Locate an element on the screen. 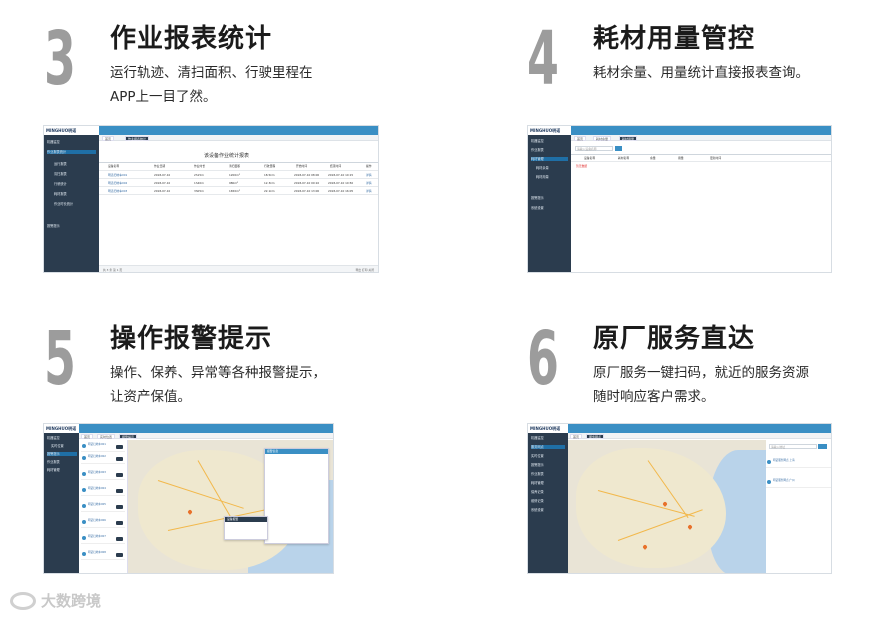 This screenshot has height=619, width=876. tab-bar: 首页 作业报表统计 is located at coordinates (238, 138).